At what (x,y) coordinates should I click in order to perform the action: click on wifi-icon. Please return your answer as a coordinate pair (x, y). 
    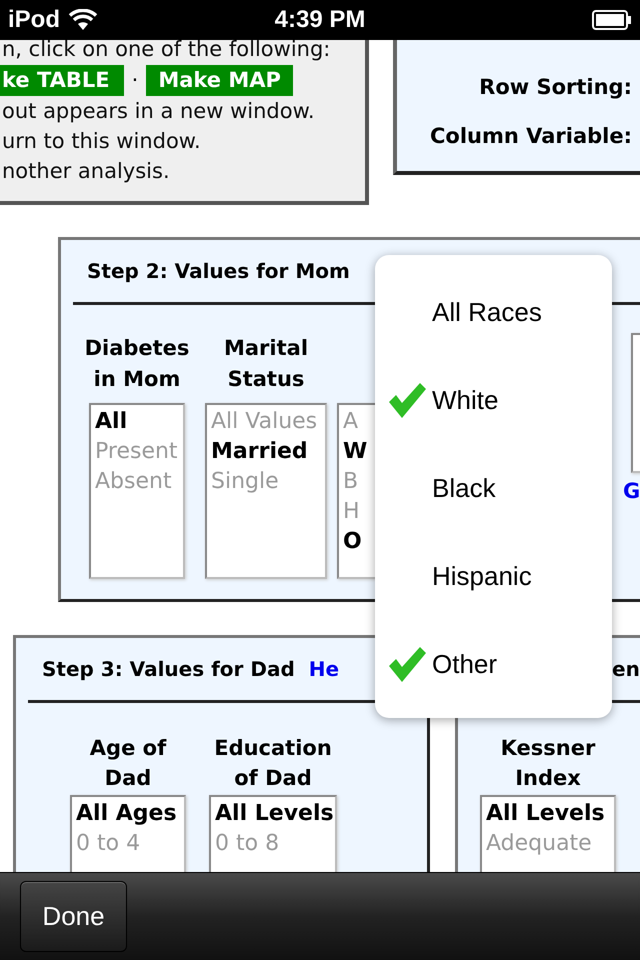
    Looking at the image, I should click on (83, 20).